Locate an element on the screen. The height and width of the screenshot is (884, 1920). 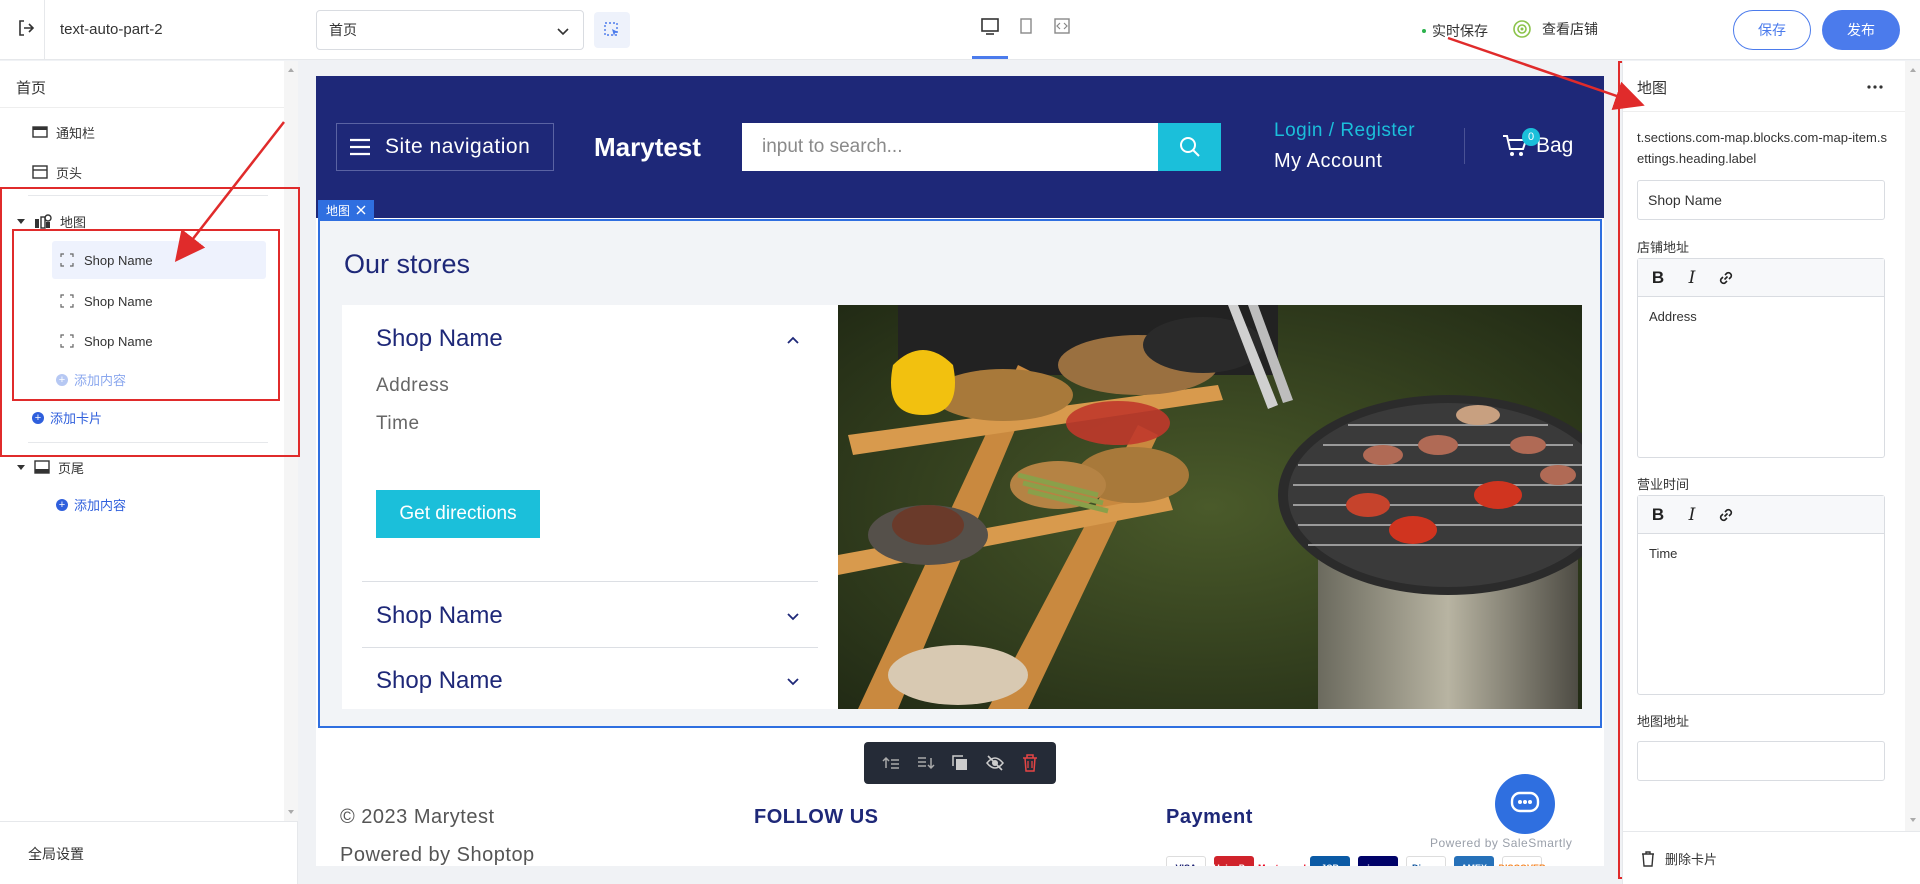
move-up-icon is located at coordinates (891, 763).